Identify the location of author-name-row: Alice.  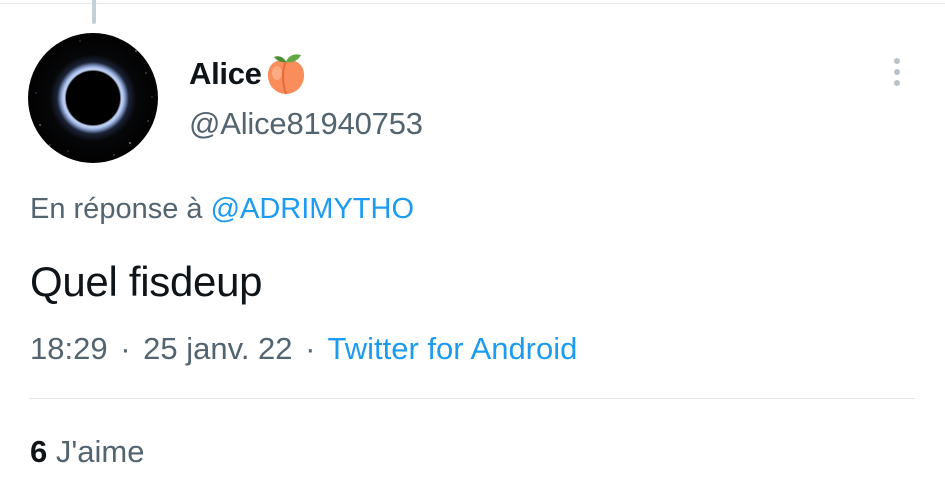
(249, 74).